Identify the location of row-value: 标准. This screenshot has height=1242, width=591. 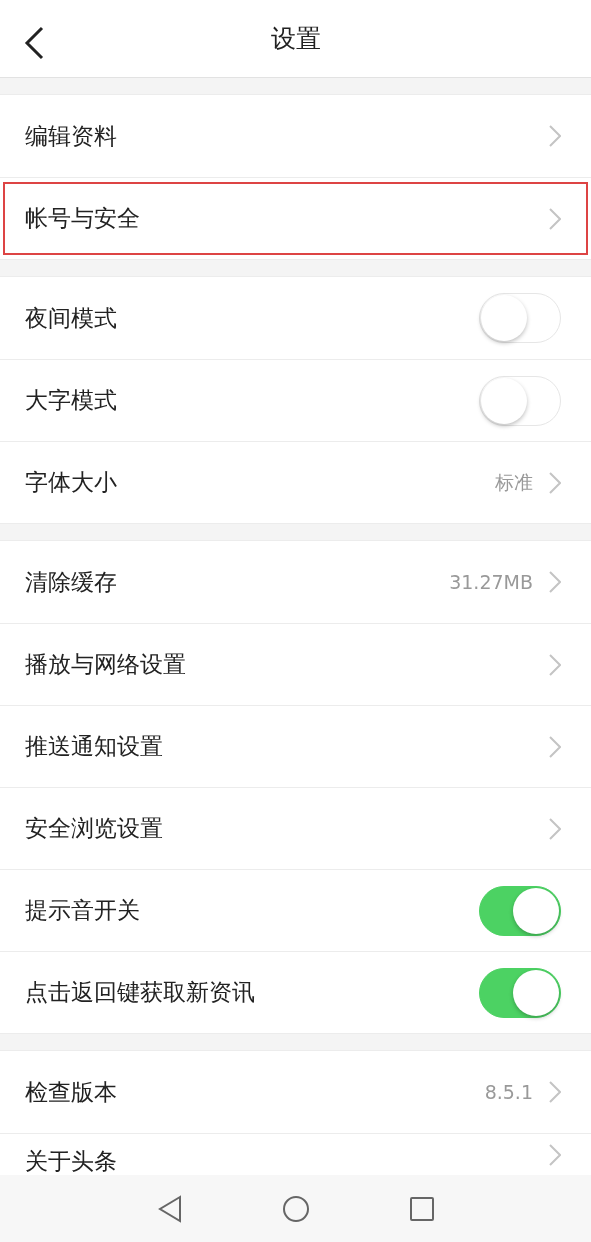
(514, 483).